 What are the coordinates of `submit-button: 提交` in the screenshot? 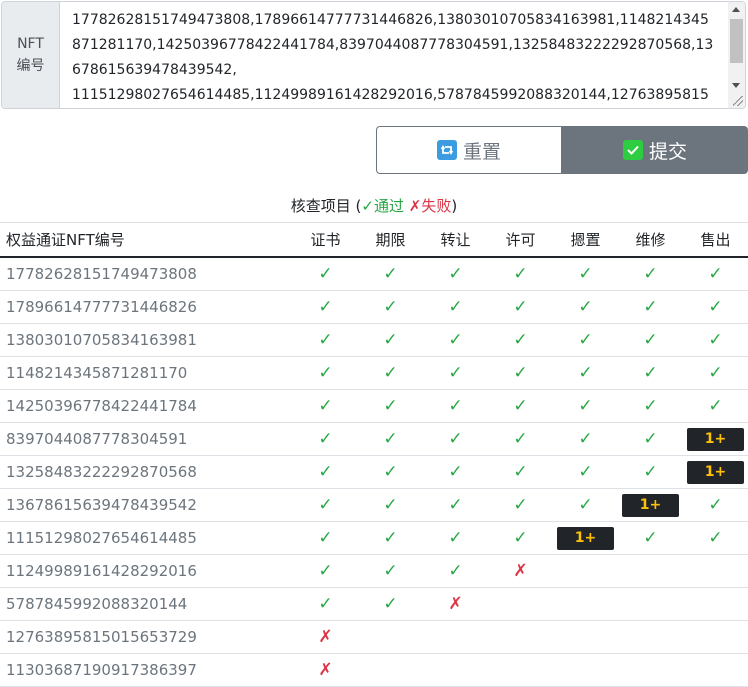 It's located at (655, 150).